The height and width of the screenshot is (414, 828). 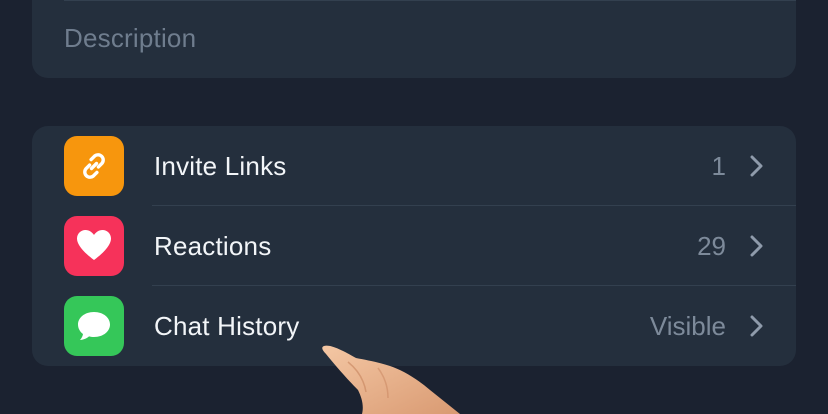 I want to click on reactions-label: Reactions, so click(x=213, y=246).